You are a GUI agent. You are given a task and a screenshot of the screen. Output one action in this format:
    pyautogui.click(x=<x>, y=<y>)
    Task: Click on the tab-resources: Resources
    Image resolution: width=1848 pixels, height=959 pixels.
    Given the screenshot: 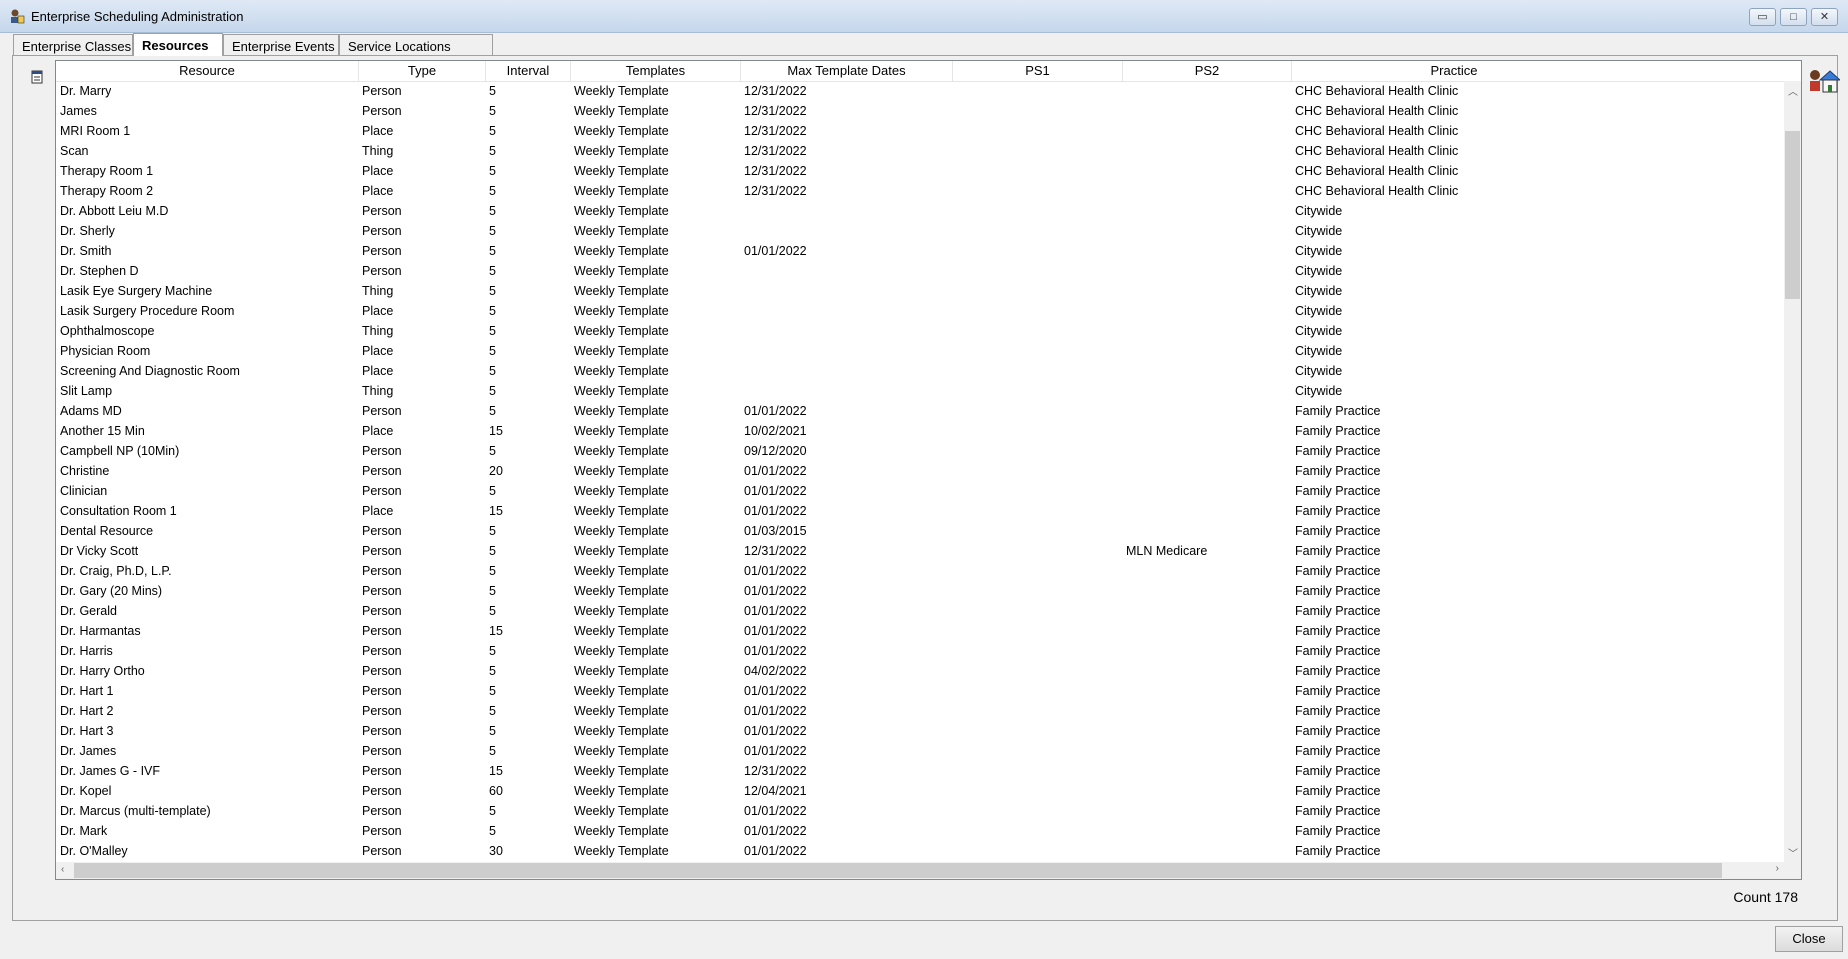 What is the action you would take?
    pyautogui.click(x=178, y=44)
    